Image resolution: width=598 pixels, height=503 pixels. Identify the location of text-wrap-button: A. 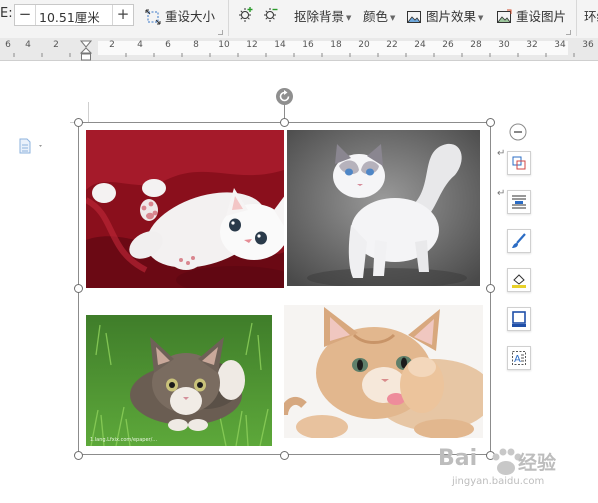
(519, 358).